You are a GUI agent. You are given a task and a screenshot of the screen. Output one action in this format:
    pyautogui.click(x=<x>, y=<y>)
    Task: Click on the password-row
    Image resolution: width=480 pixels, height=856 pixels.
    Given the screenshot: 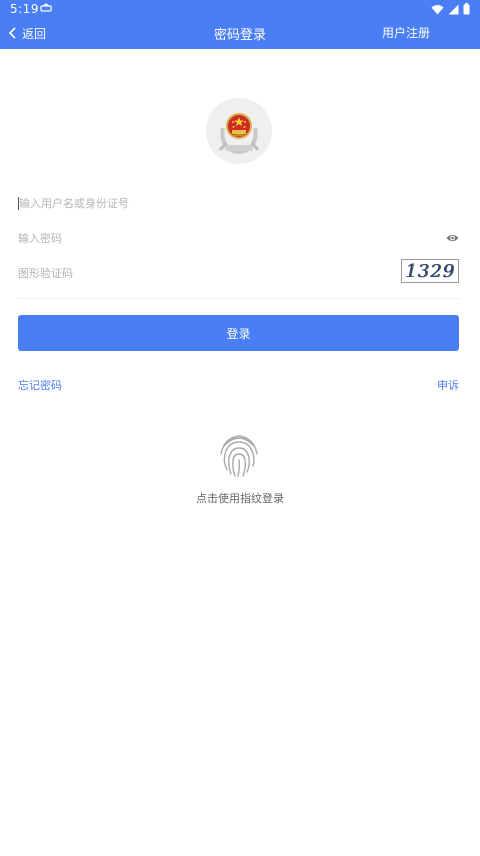 What is the action you would take?
    pyautogui.click(x=238, y=238)
    